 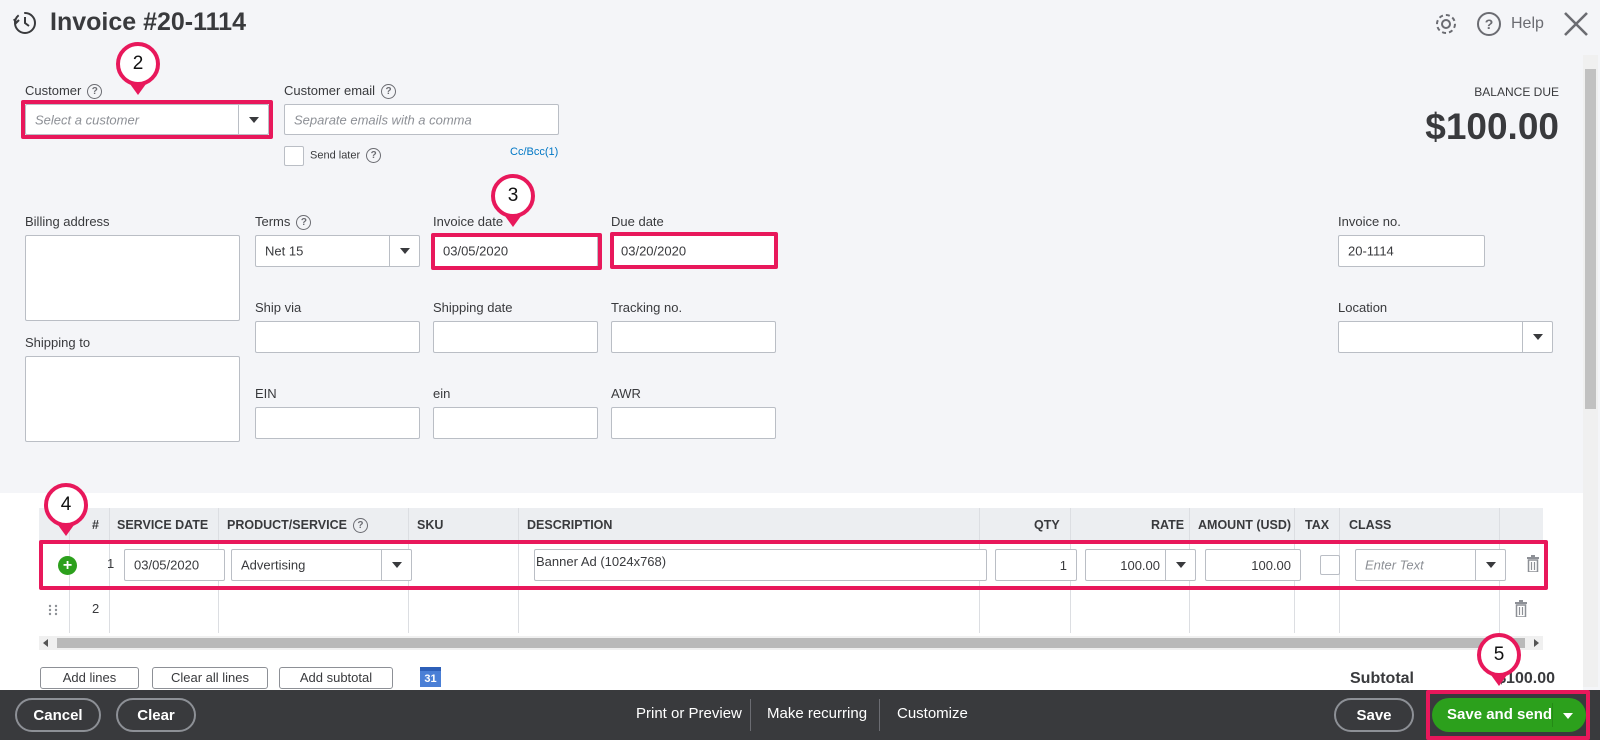 What do you see at coordinates (515, 423) in the screenshot?
I see `ein-lower-input` at bounding box center [515, 423].